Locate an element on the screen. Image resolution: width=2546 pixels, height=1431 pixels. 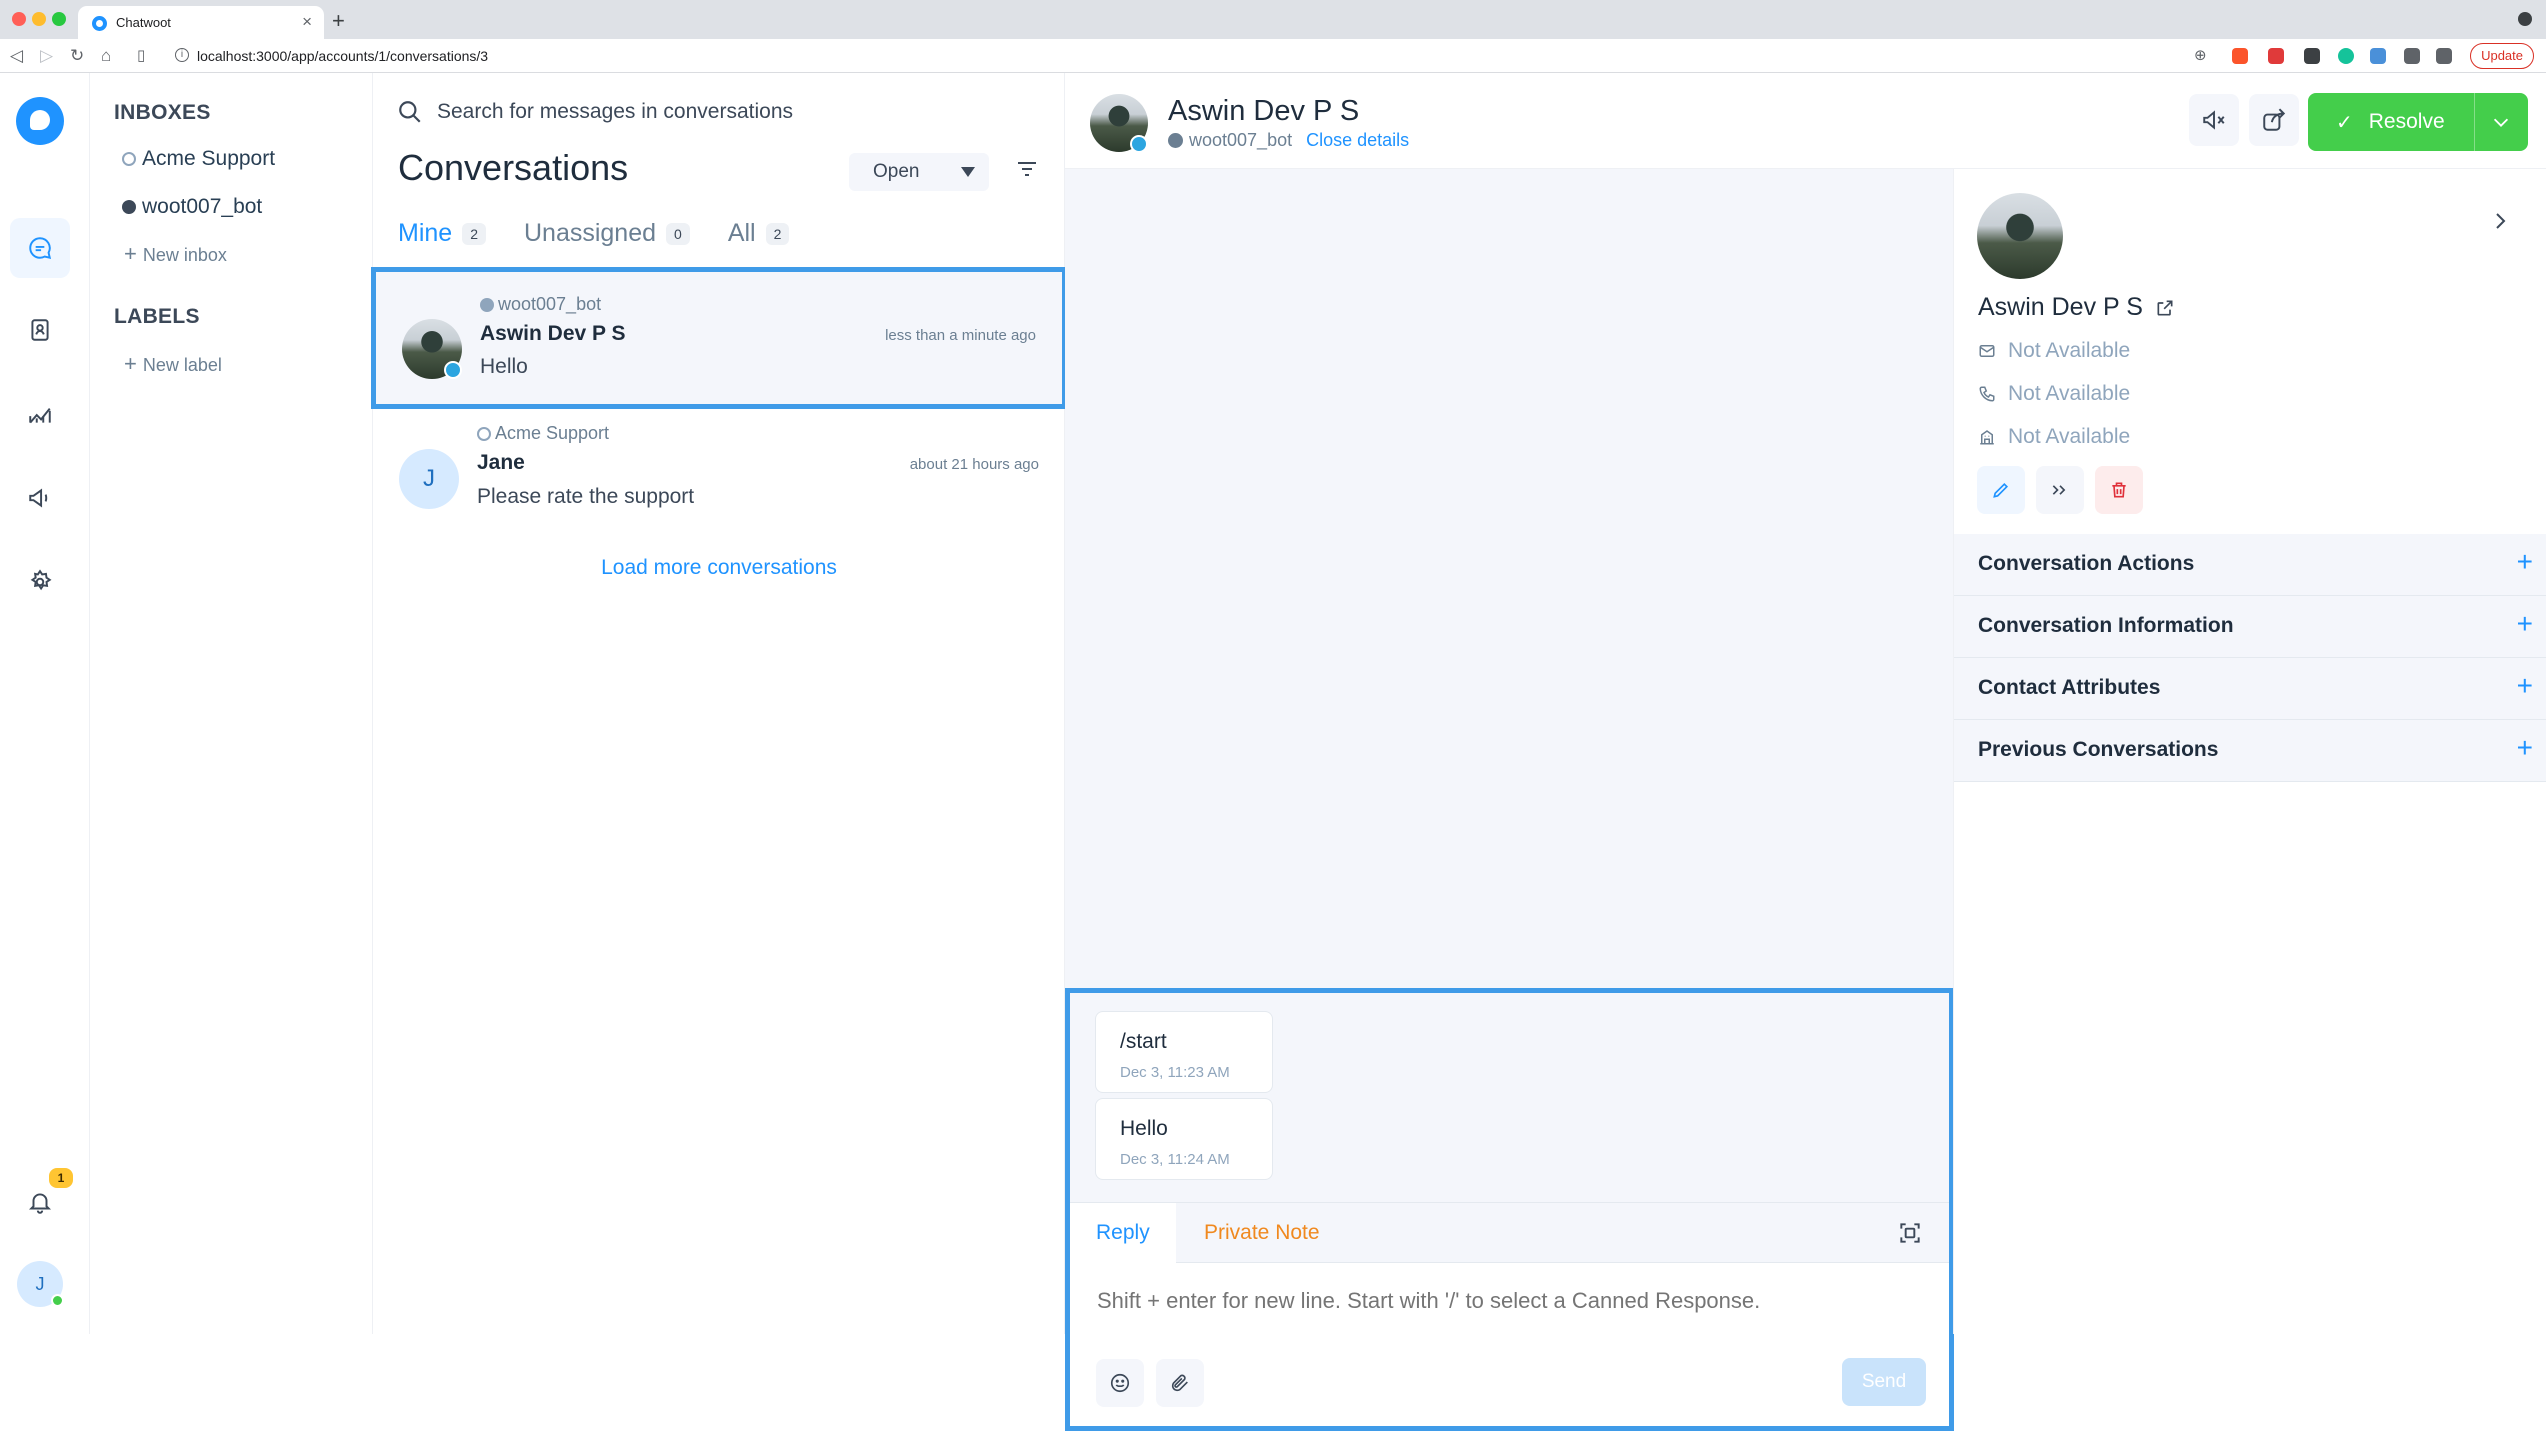
site-info-icon: i is located at coordinates (182, 55).